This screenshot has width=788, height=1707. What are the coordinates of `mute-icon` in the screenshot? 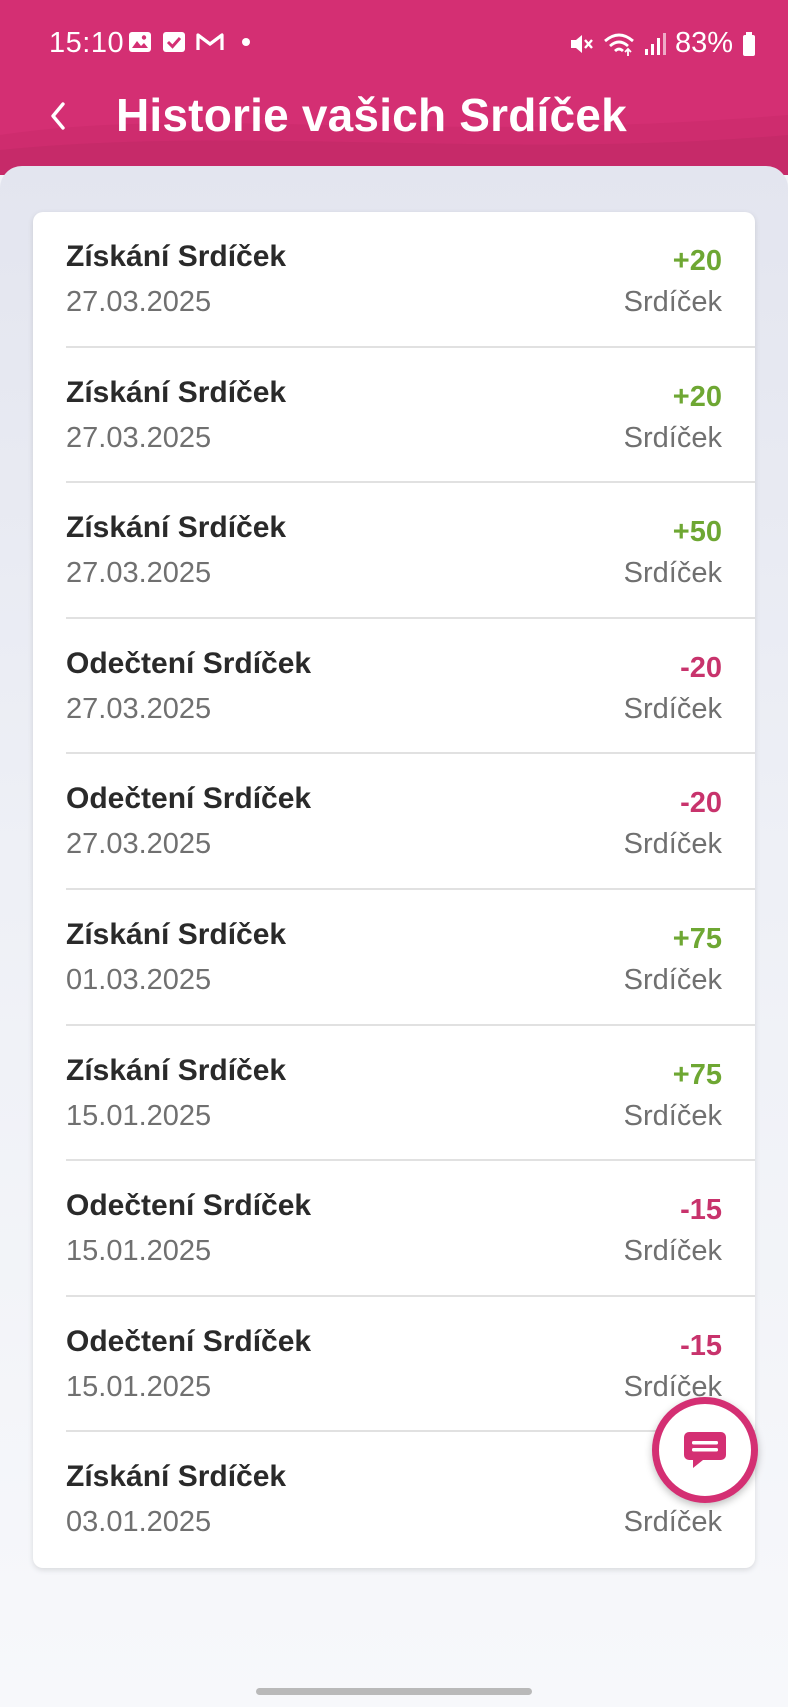 It's located at (581, 43).